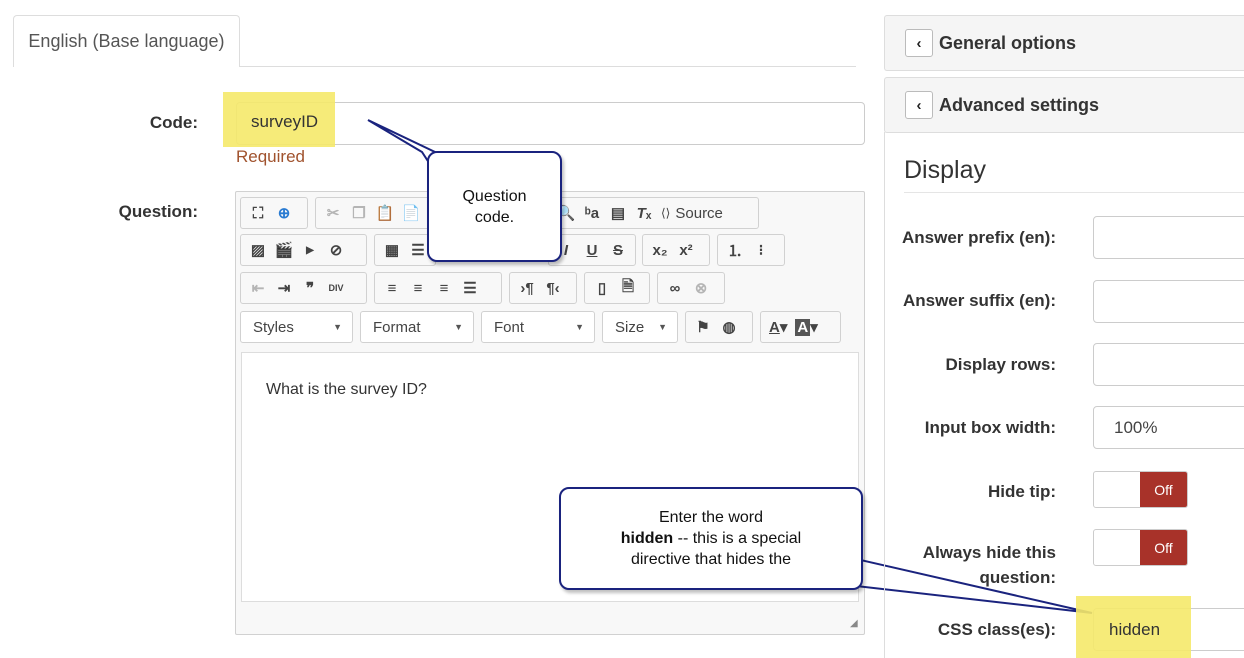 The image size is (1244, 658). I want to click on blockquote-icon: ❞, so click(310, 288).